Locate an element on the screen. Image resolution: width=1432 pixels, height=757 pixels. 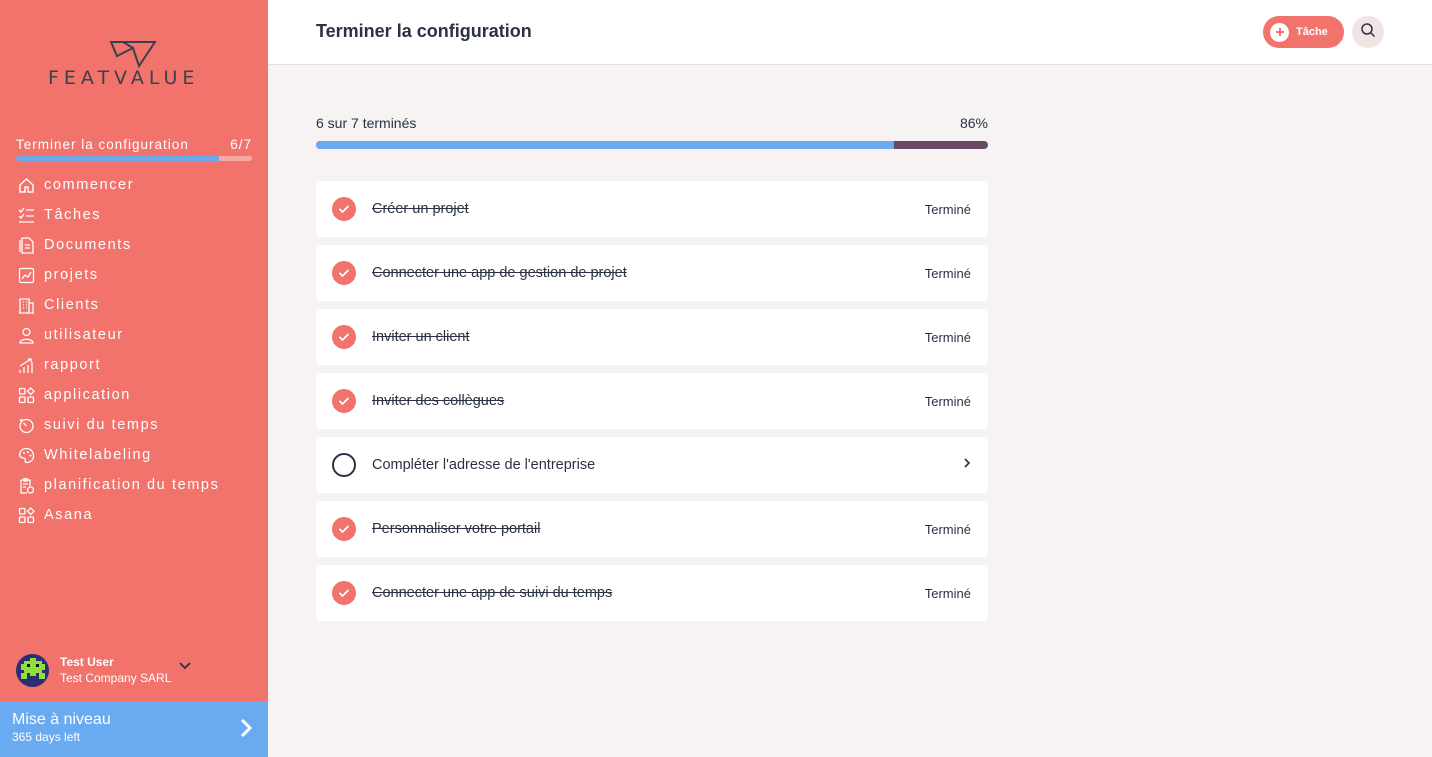
task-item: Créer un projet Terminé is located at coordinates (652, 209).